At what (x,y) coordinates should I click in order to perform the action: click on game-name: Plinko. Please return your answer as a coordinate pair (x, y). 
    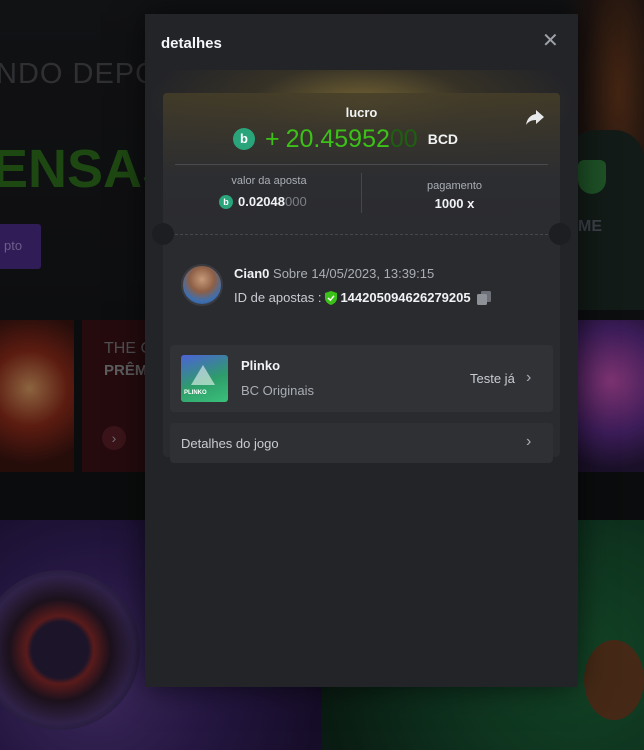
    Looking at the image, I should click on (261, 365).